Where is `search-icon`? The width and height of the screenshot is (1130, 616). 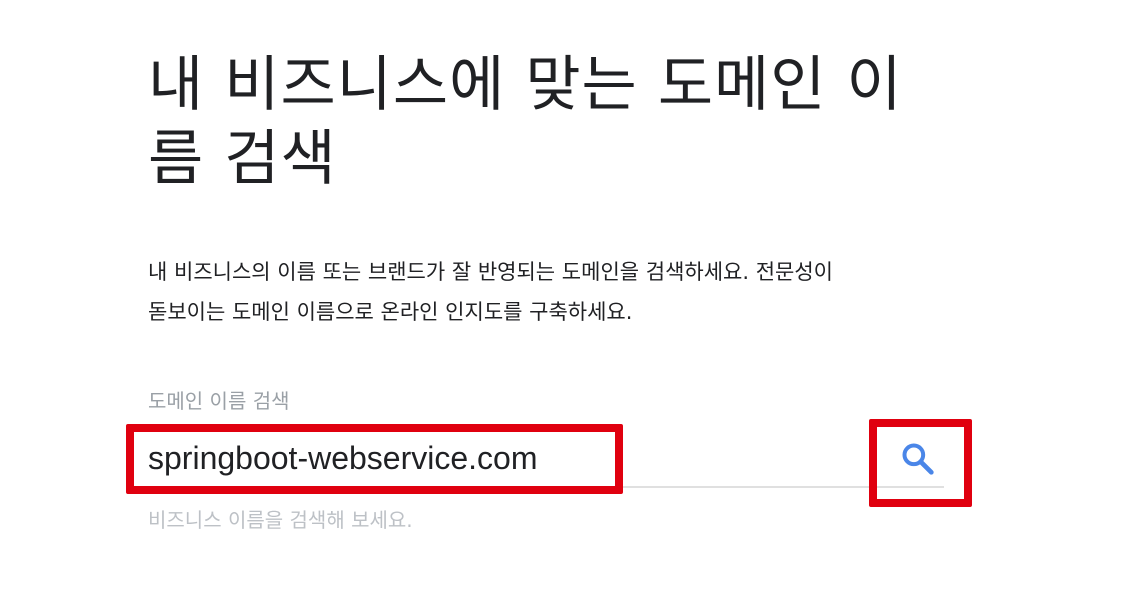 search-icon is located at coordinates (918, 460).